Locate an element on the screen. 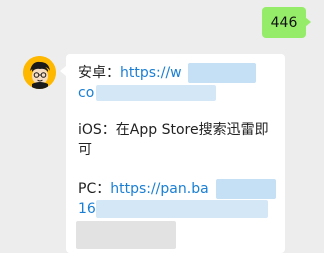 This screenshot has width=324, height=253. pc-link: https://pan.ba is located at coordinates (159, 189).